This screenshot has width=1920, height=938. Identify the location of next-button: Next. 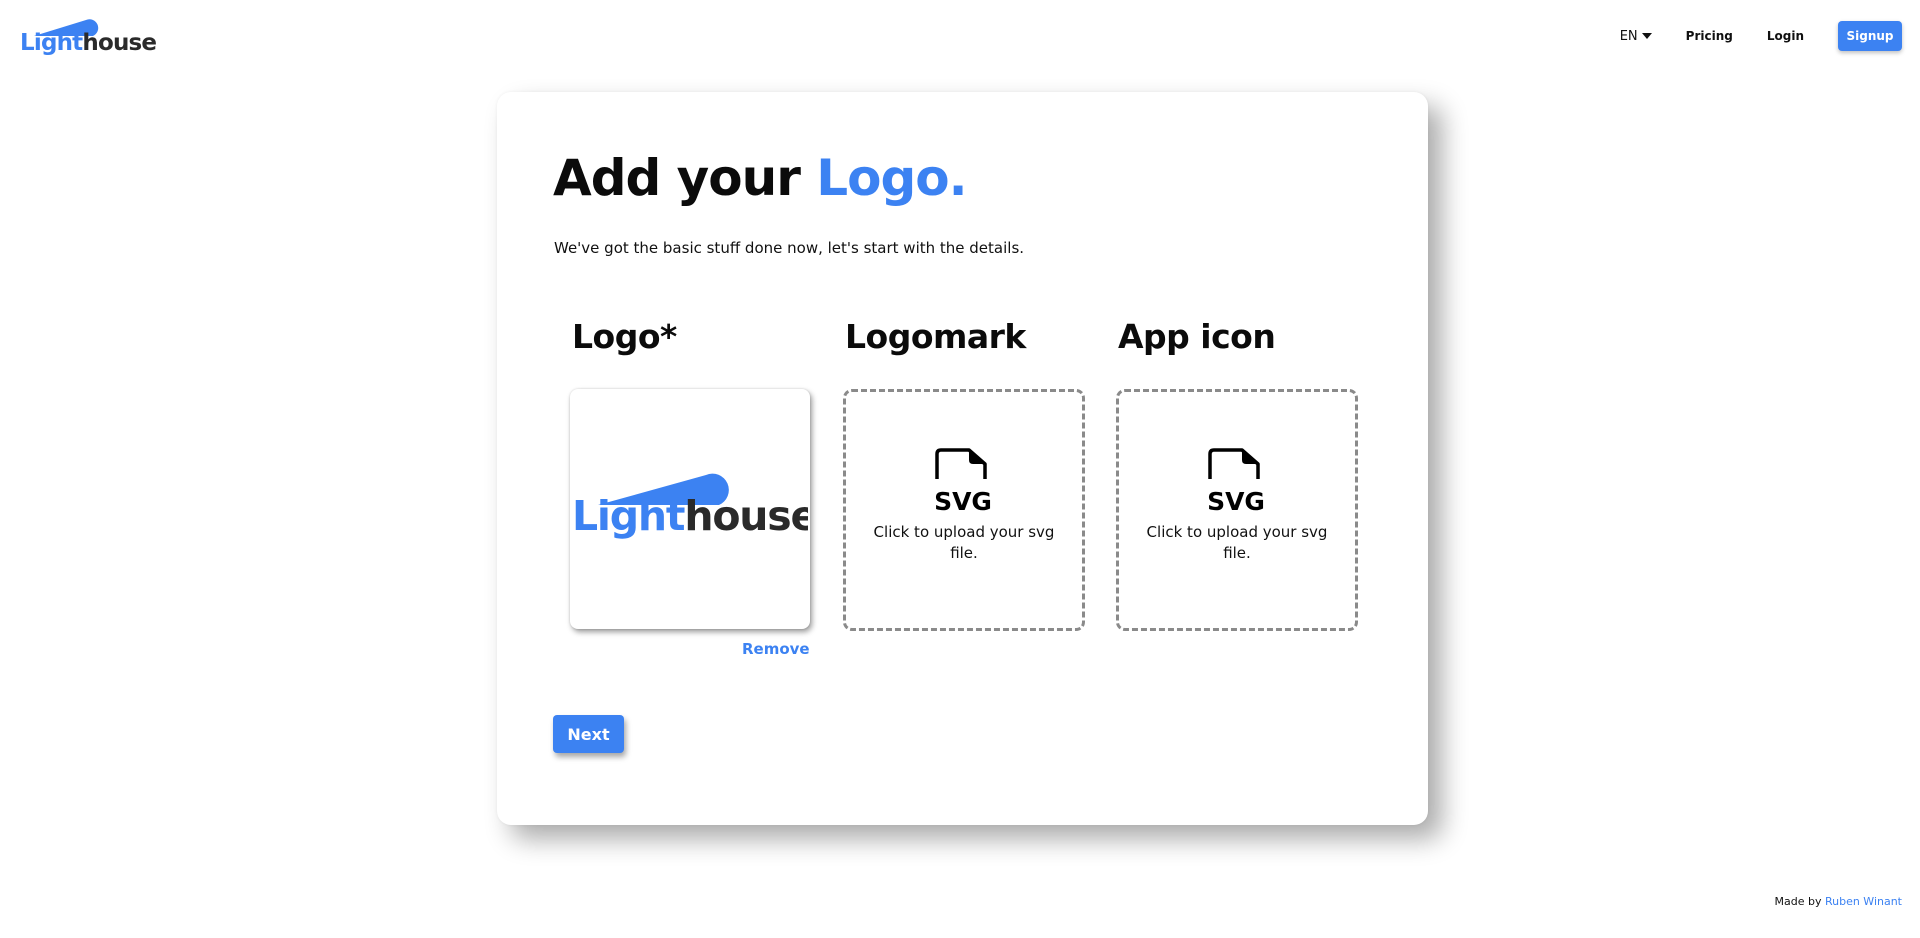
(588, 734).